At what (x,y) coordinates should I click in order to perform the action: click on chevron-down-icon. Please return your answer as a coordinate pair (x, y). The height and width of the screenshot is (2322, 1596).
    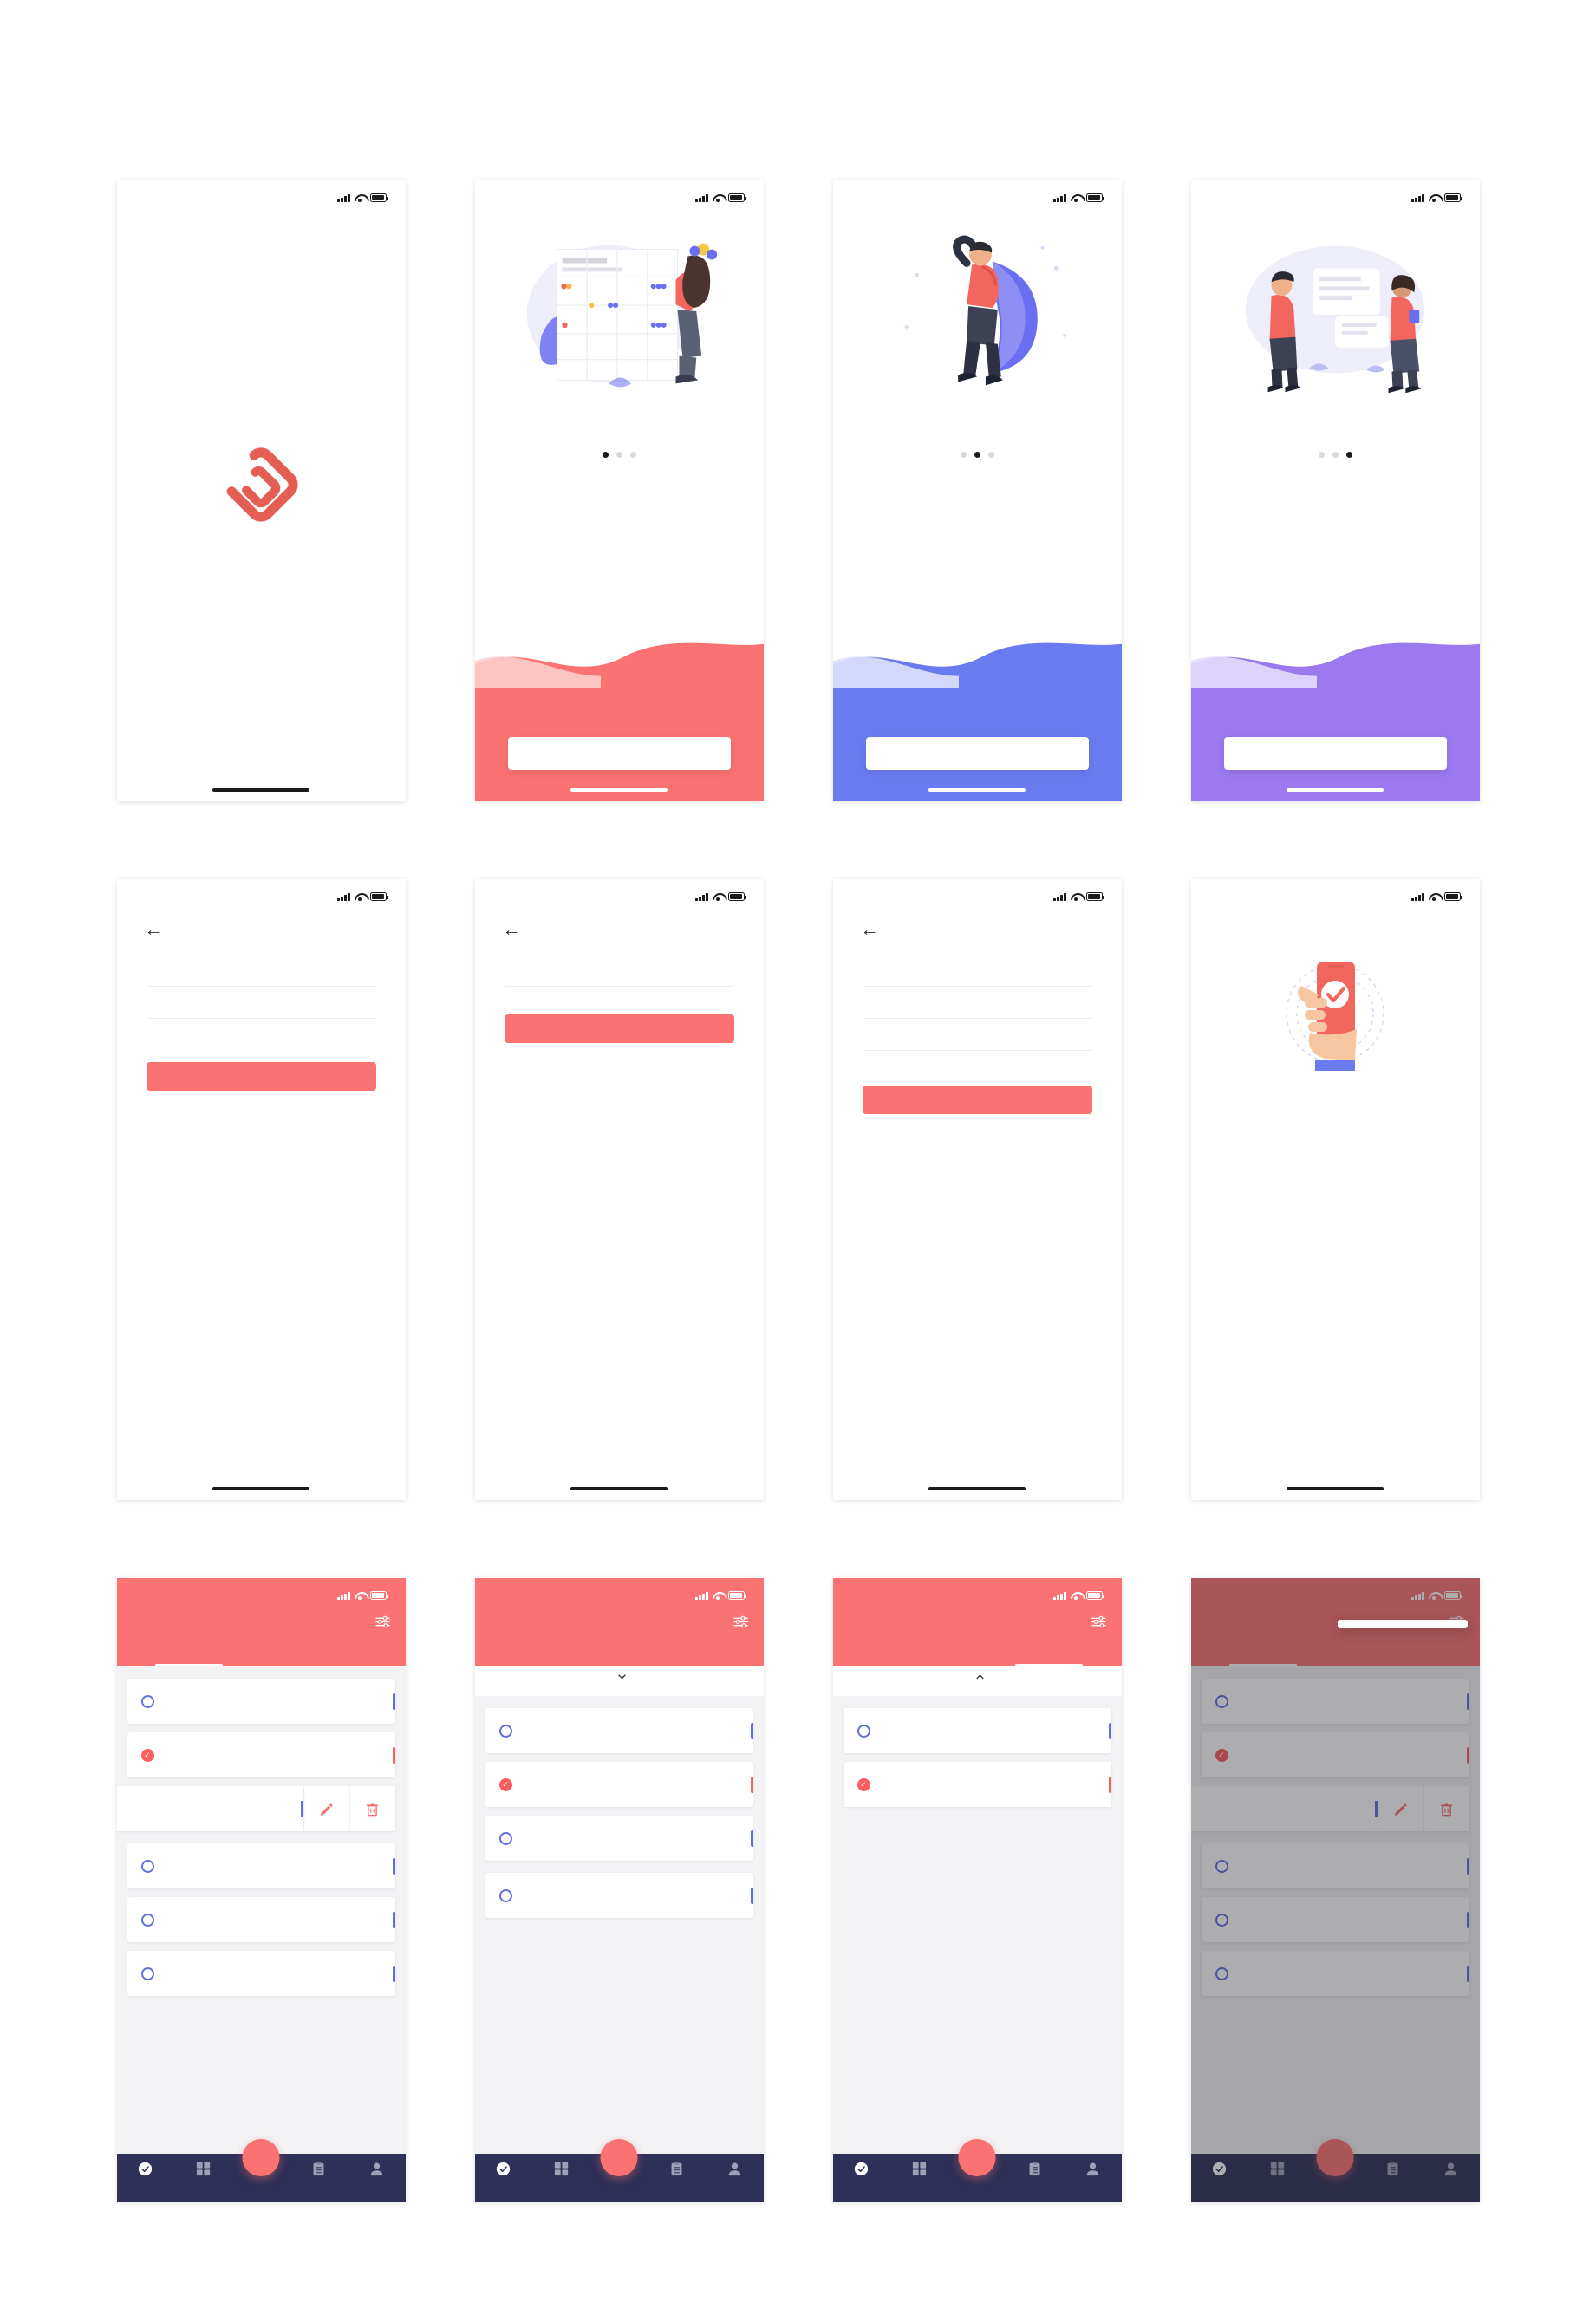
    Looking at the image, I should click on (621, 1677).